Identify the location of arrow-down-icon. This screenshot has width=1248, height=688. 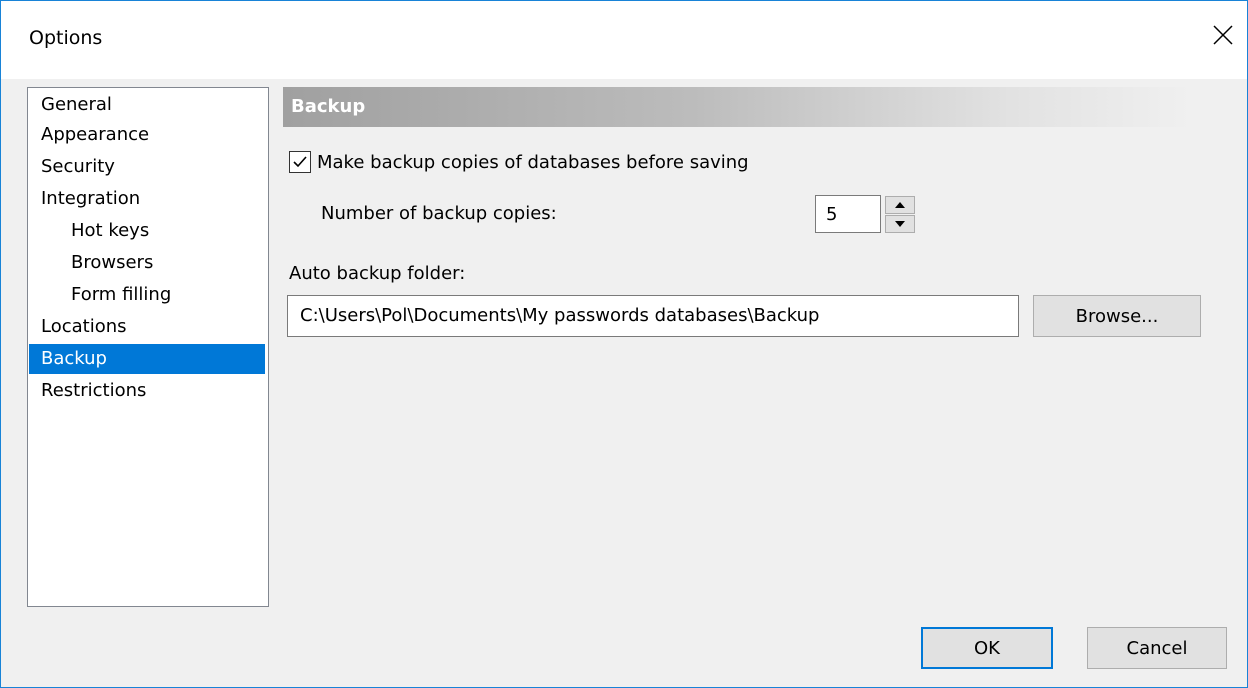
(900, 224).